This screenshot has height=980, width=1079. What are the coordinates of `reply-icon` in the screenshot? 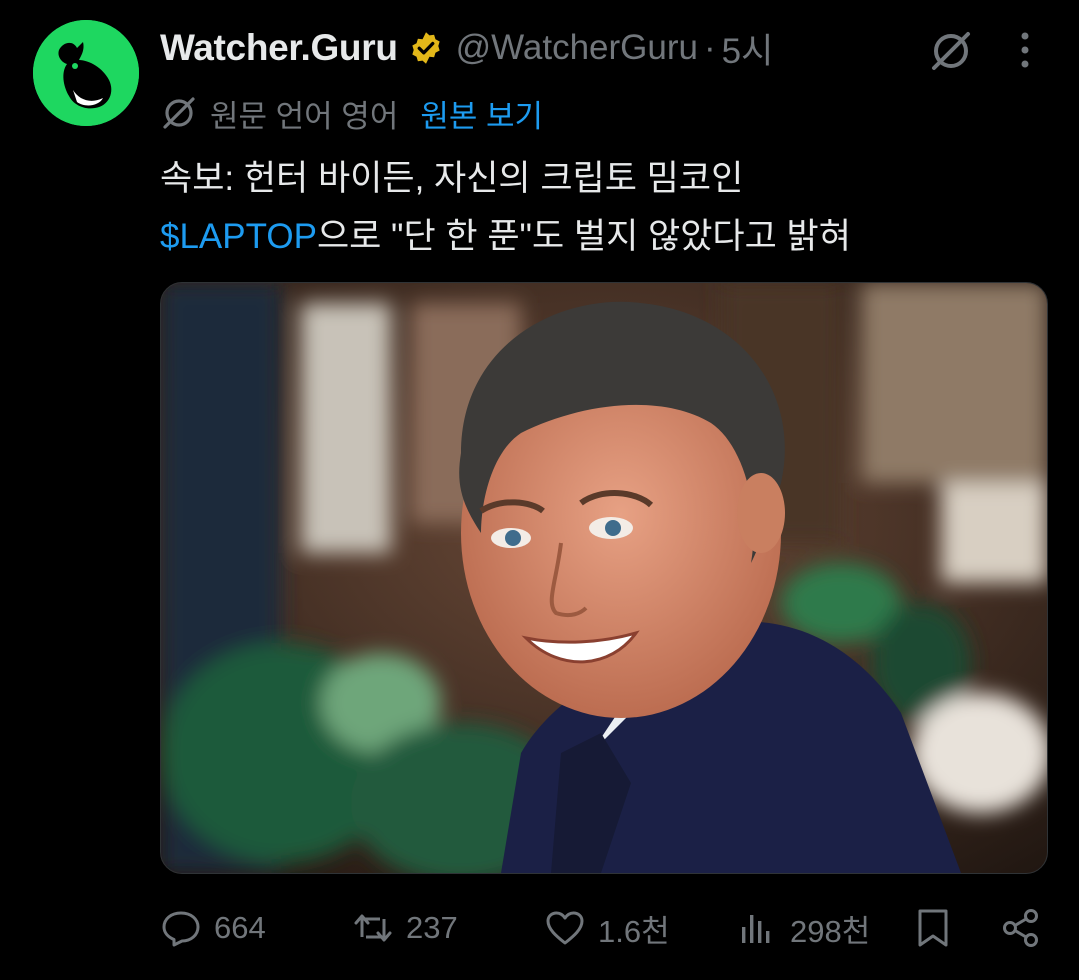 It's located at (181, 929).